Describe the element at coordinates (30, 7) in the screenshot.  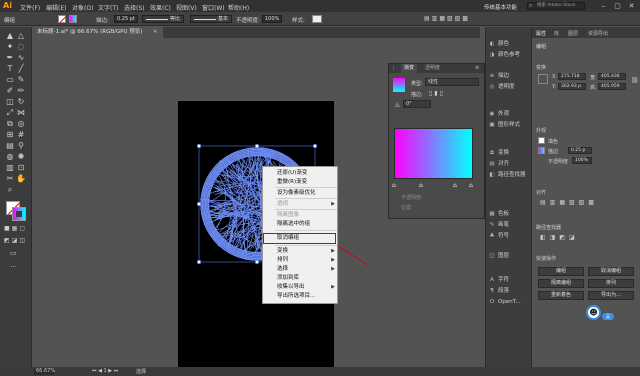
I see `menu-file: 文件(F)` at that location.